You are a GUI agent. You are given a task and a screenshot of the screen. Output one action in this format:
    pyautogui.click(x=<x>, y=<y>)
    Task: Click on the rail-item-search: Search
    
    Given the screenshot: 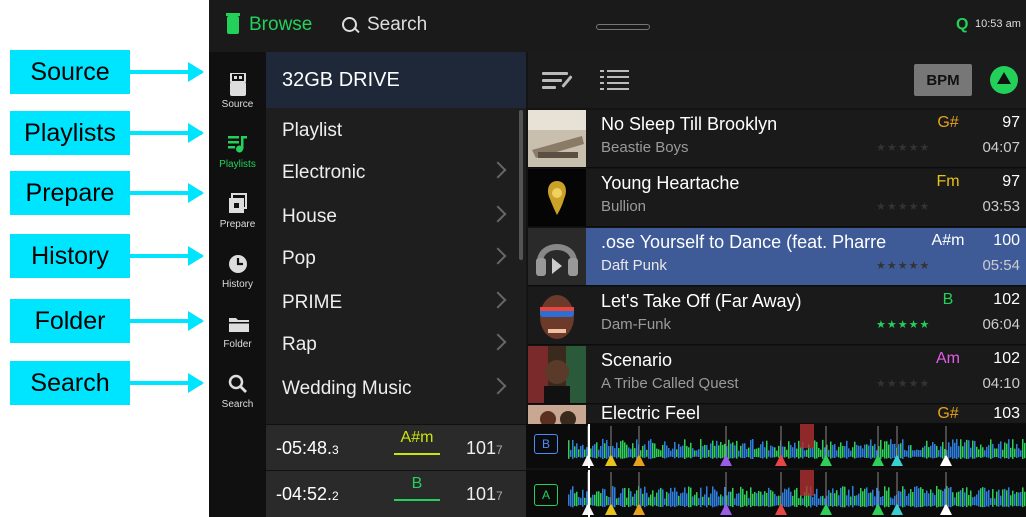 What is the action you would take?
    pyautogui.click(x=237, y=382)
    